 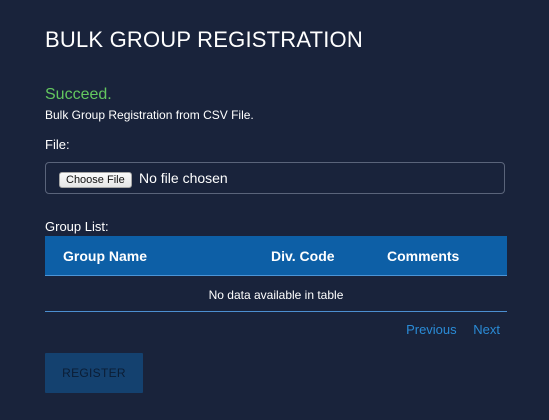 What do you see at coordinates (149, 115) in the screenshot?
I see `status-message: Bulk Group Registration from CSV File.` at bounding box center [149, 115].